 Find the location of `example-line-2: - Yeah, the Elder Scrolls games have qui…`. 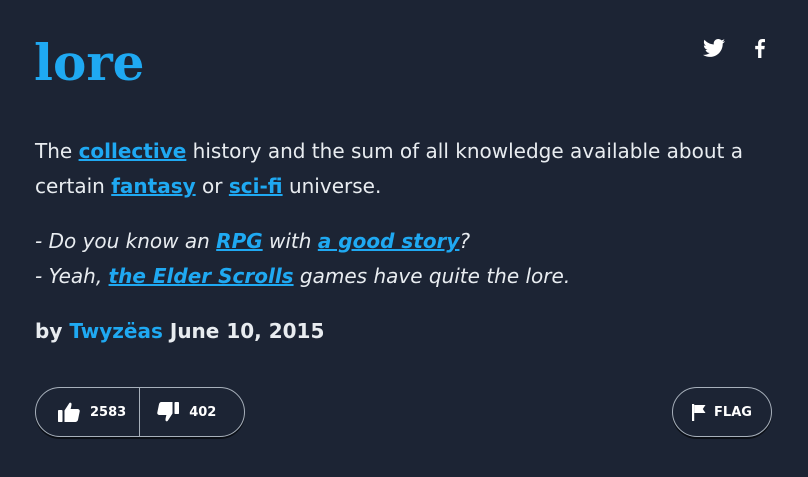

example-line-2: - Yeah, the Elder Scrolls games have qui… is located at coordinates (405, 276).